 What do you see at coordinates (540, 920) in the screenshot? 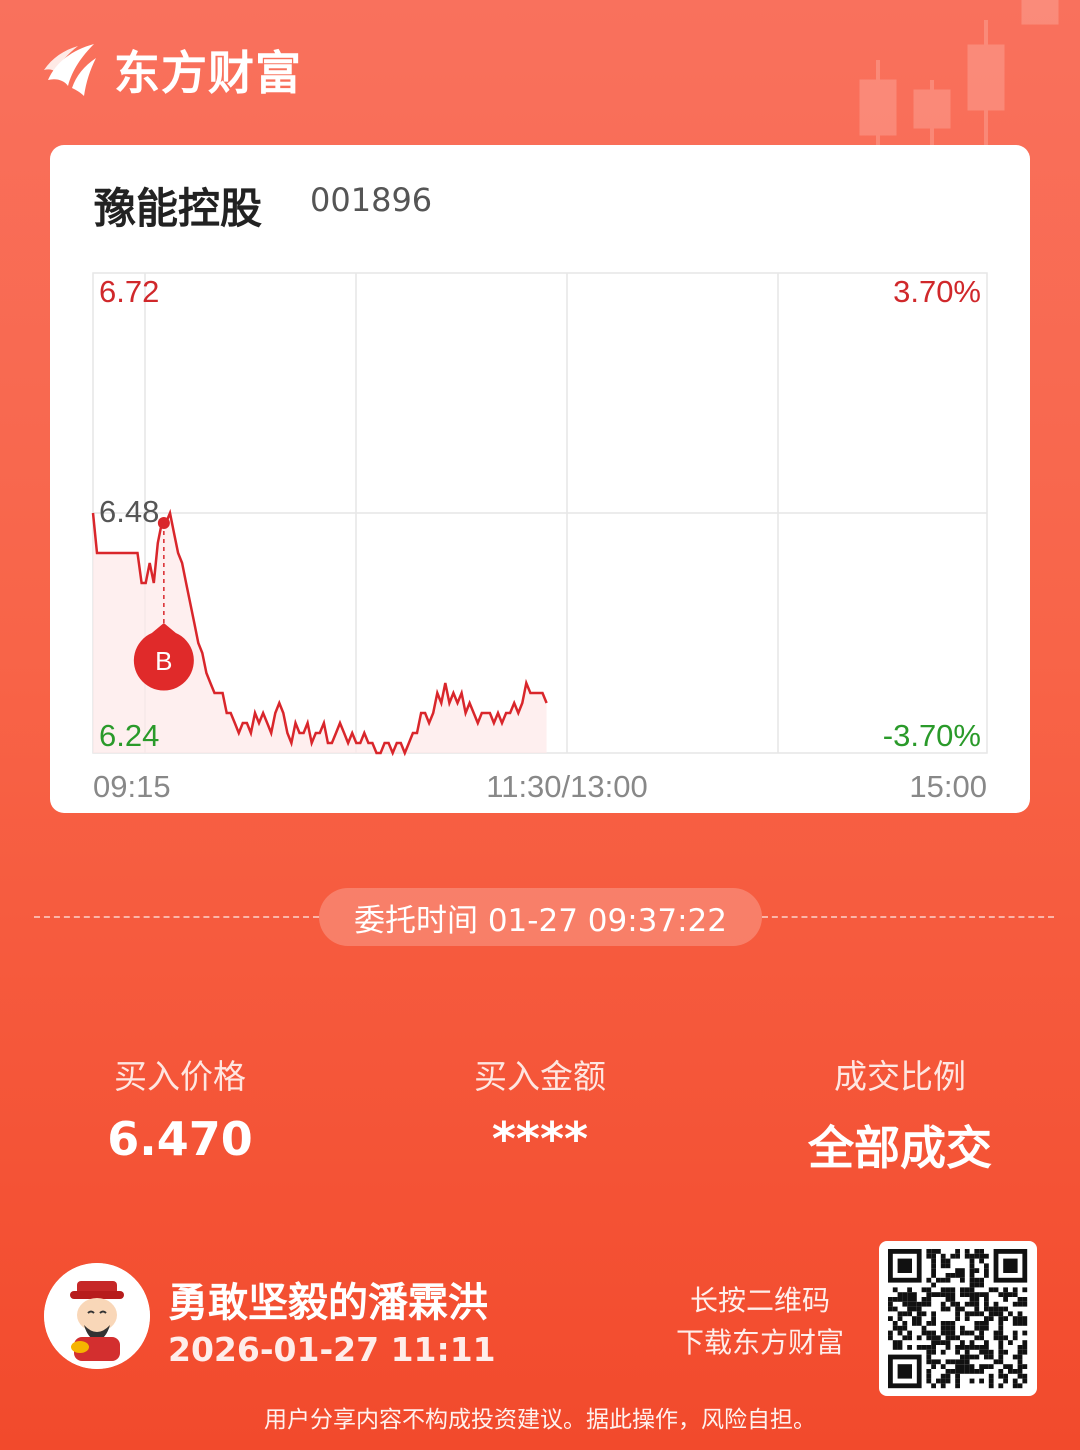
I see `order-time: 委托时间 01-27 09:37:22` at bounding box center [540, 920].